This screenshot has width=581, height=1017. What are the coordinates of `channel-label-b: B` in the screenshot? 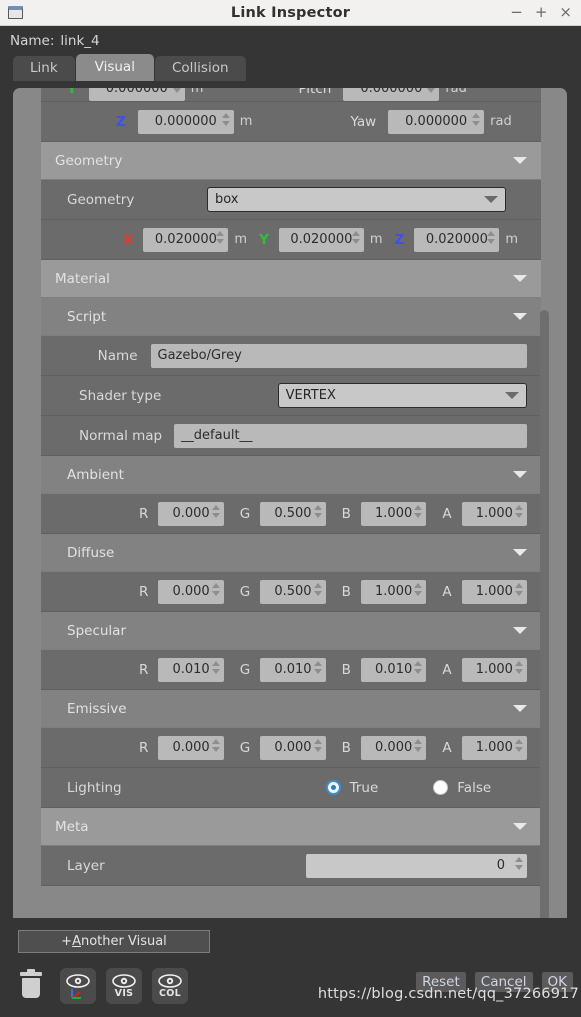 It's located at (346, 747).